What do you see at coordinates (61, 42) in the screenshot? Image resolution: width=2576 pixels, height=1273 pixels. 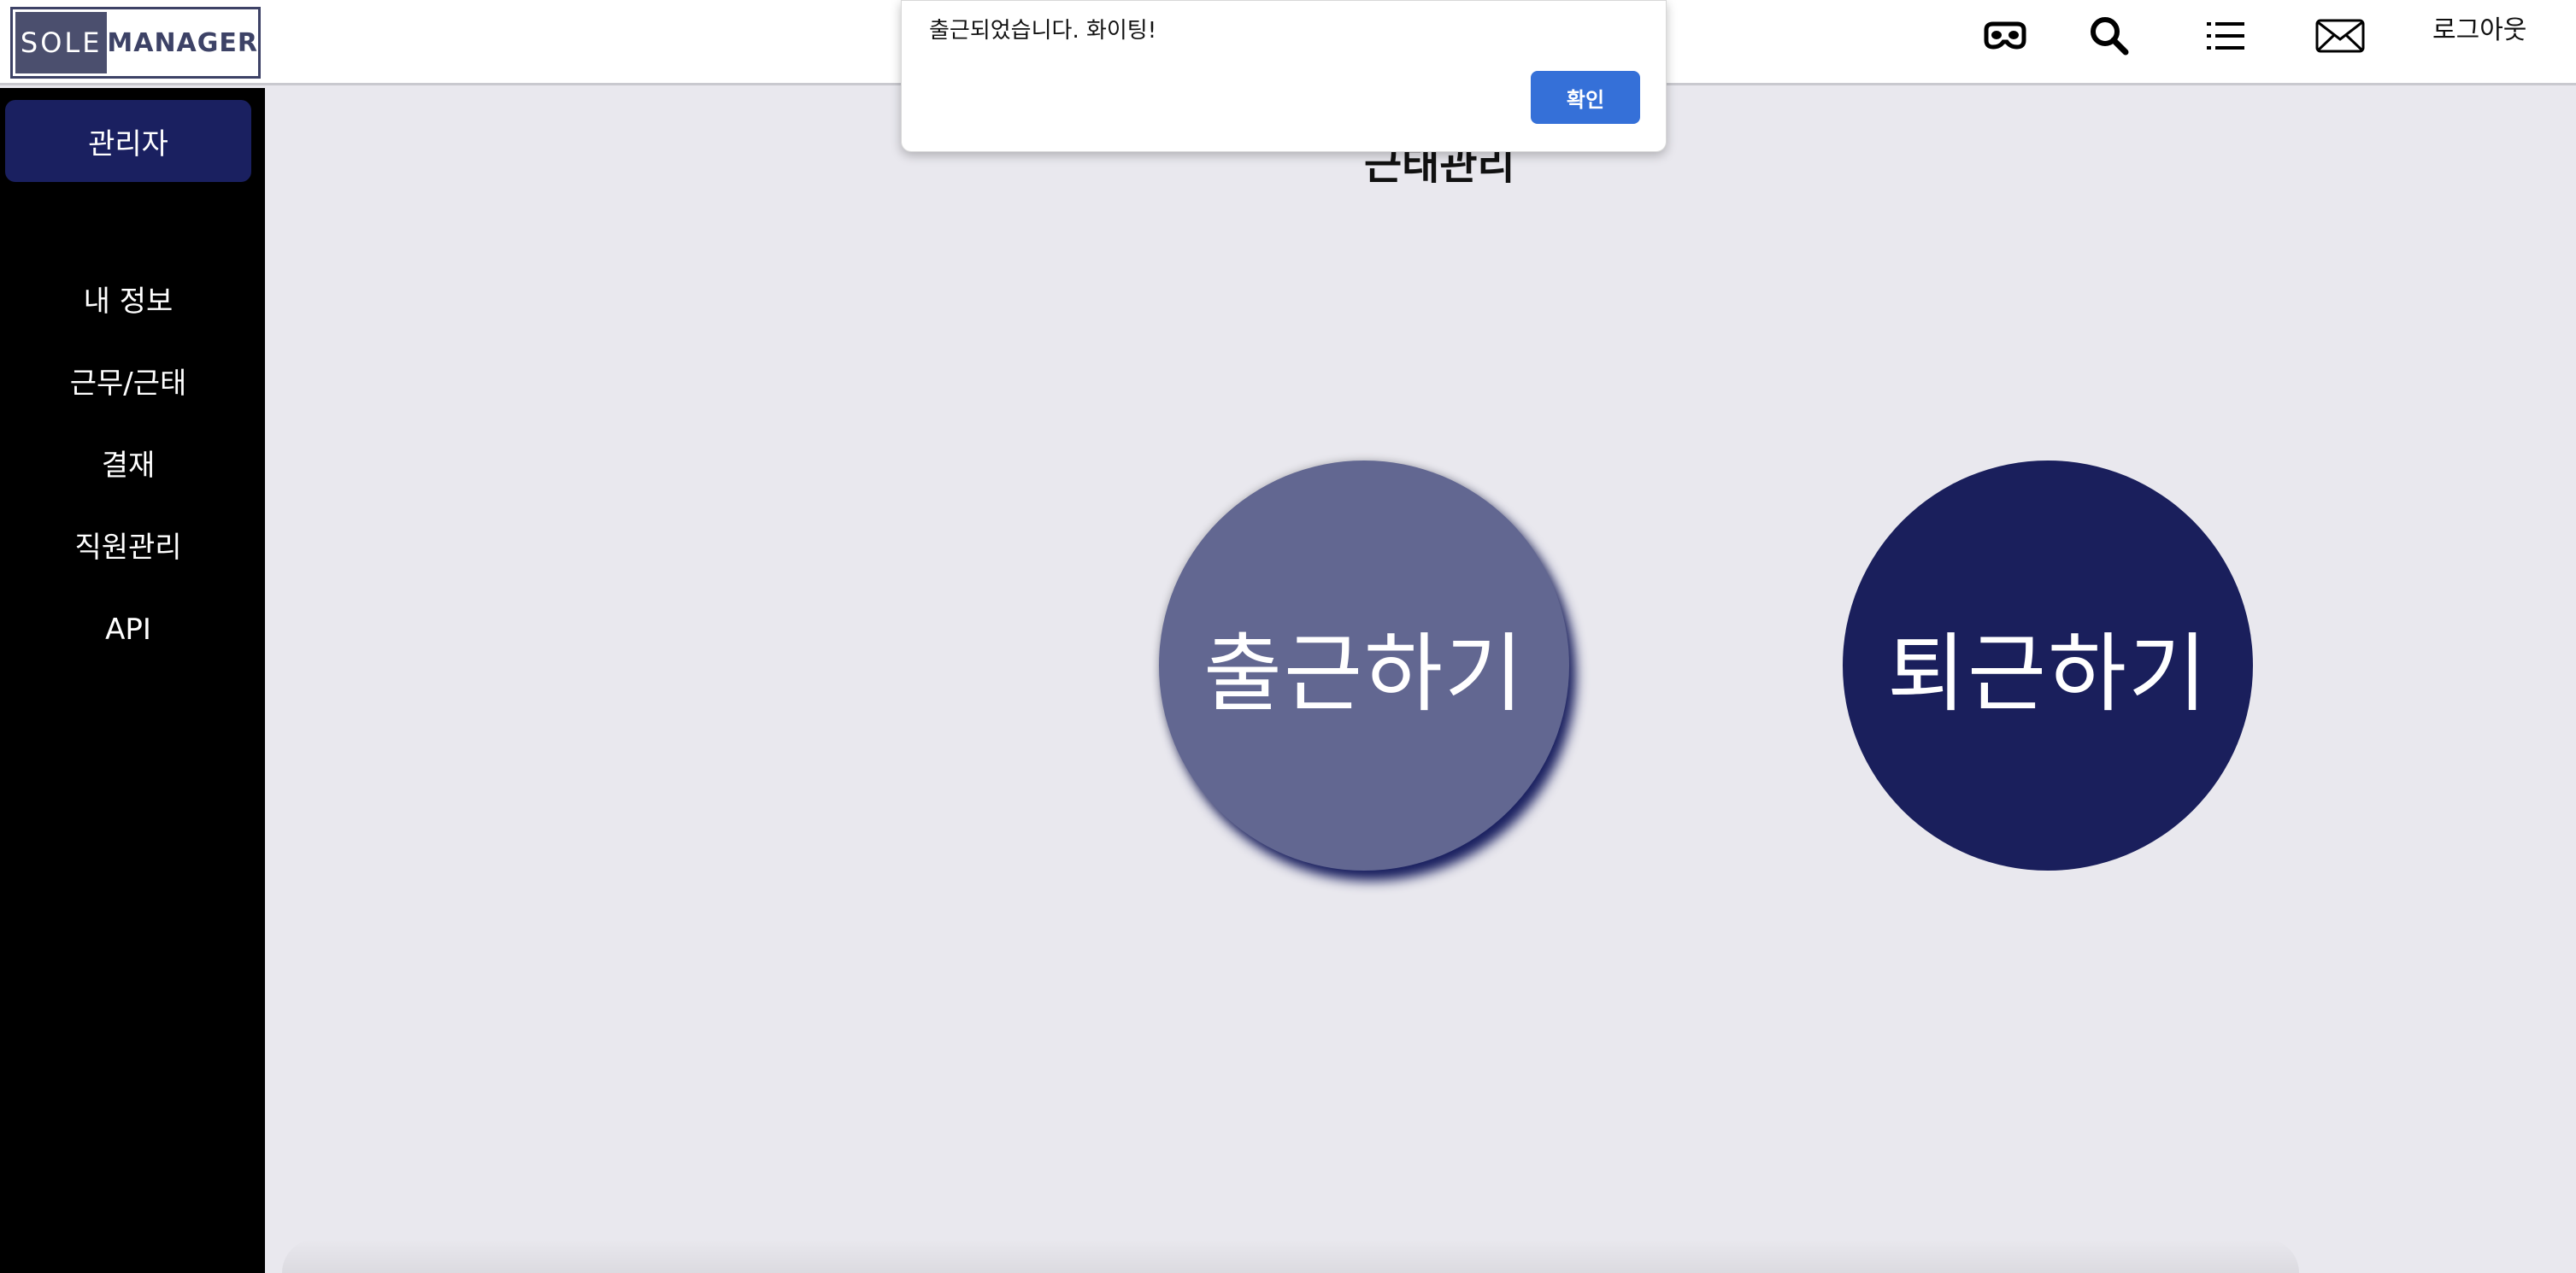 I see `logo-sole-text: SOLE` at bounding box center [61, 42].